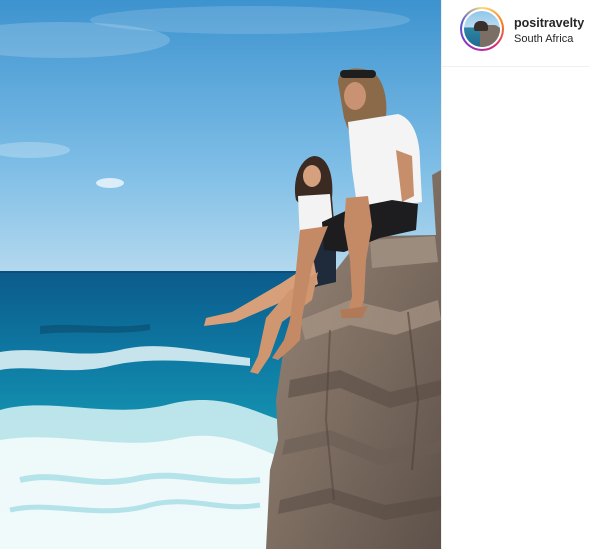 This screenshot has height=549, width=589. I want to click on avatar-story-ring, so click(482, 29).